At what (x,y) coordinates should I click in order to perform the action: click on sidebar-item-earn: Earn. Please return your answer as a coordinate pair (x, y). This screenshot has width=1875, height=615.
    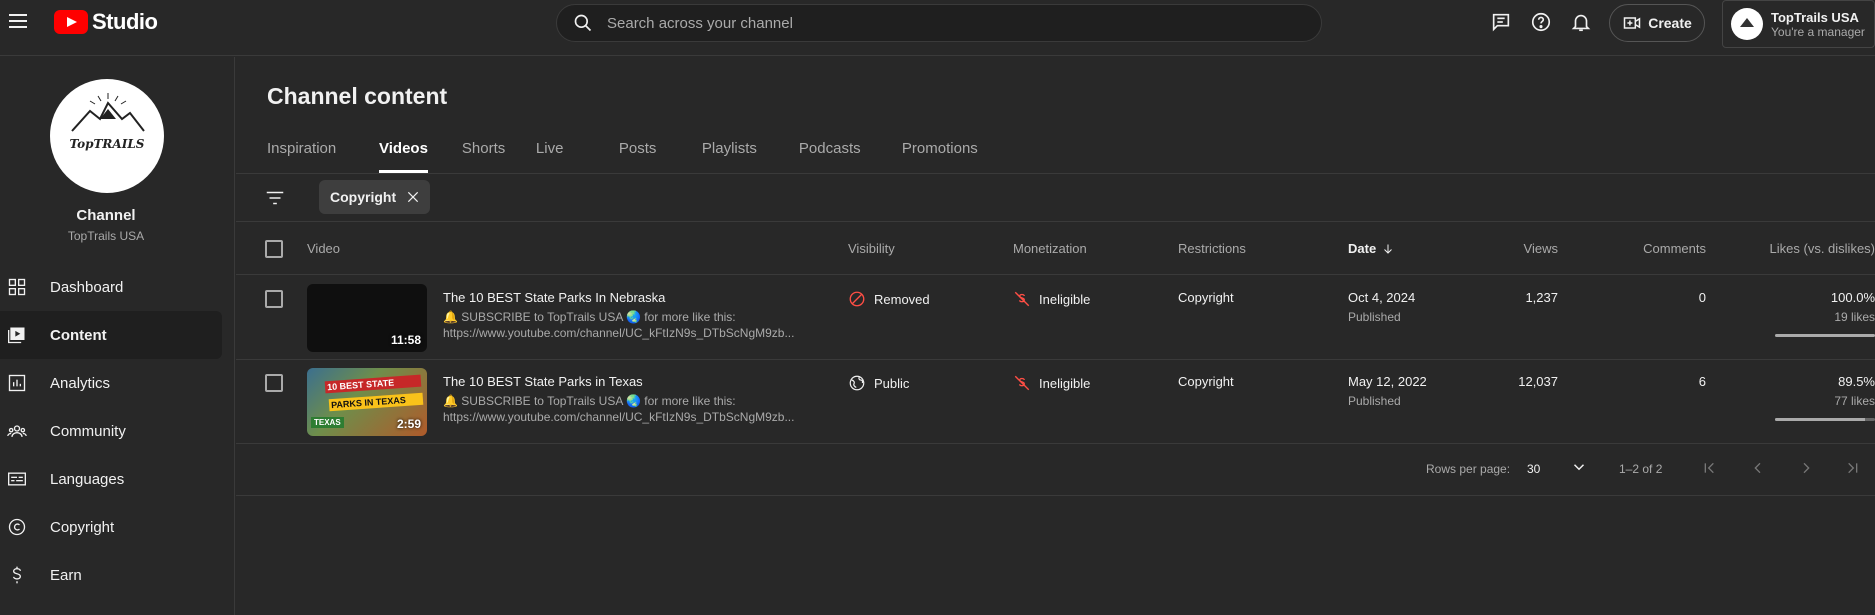
    Looking at the image, I should click on (111, 575).